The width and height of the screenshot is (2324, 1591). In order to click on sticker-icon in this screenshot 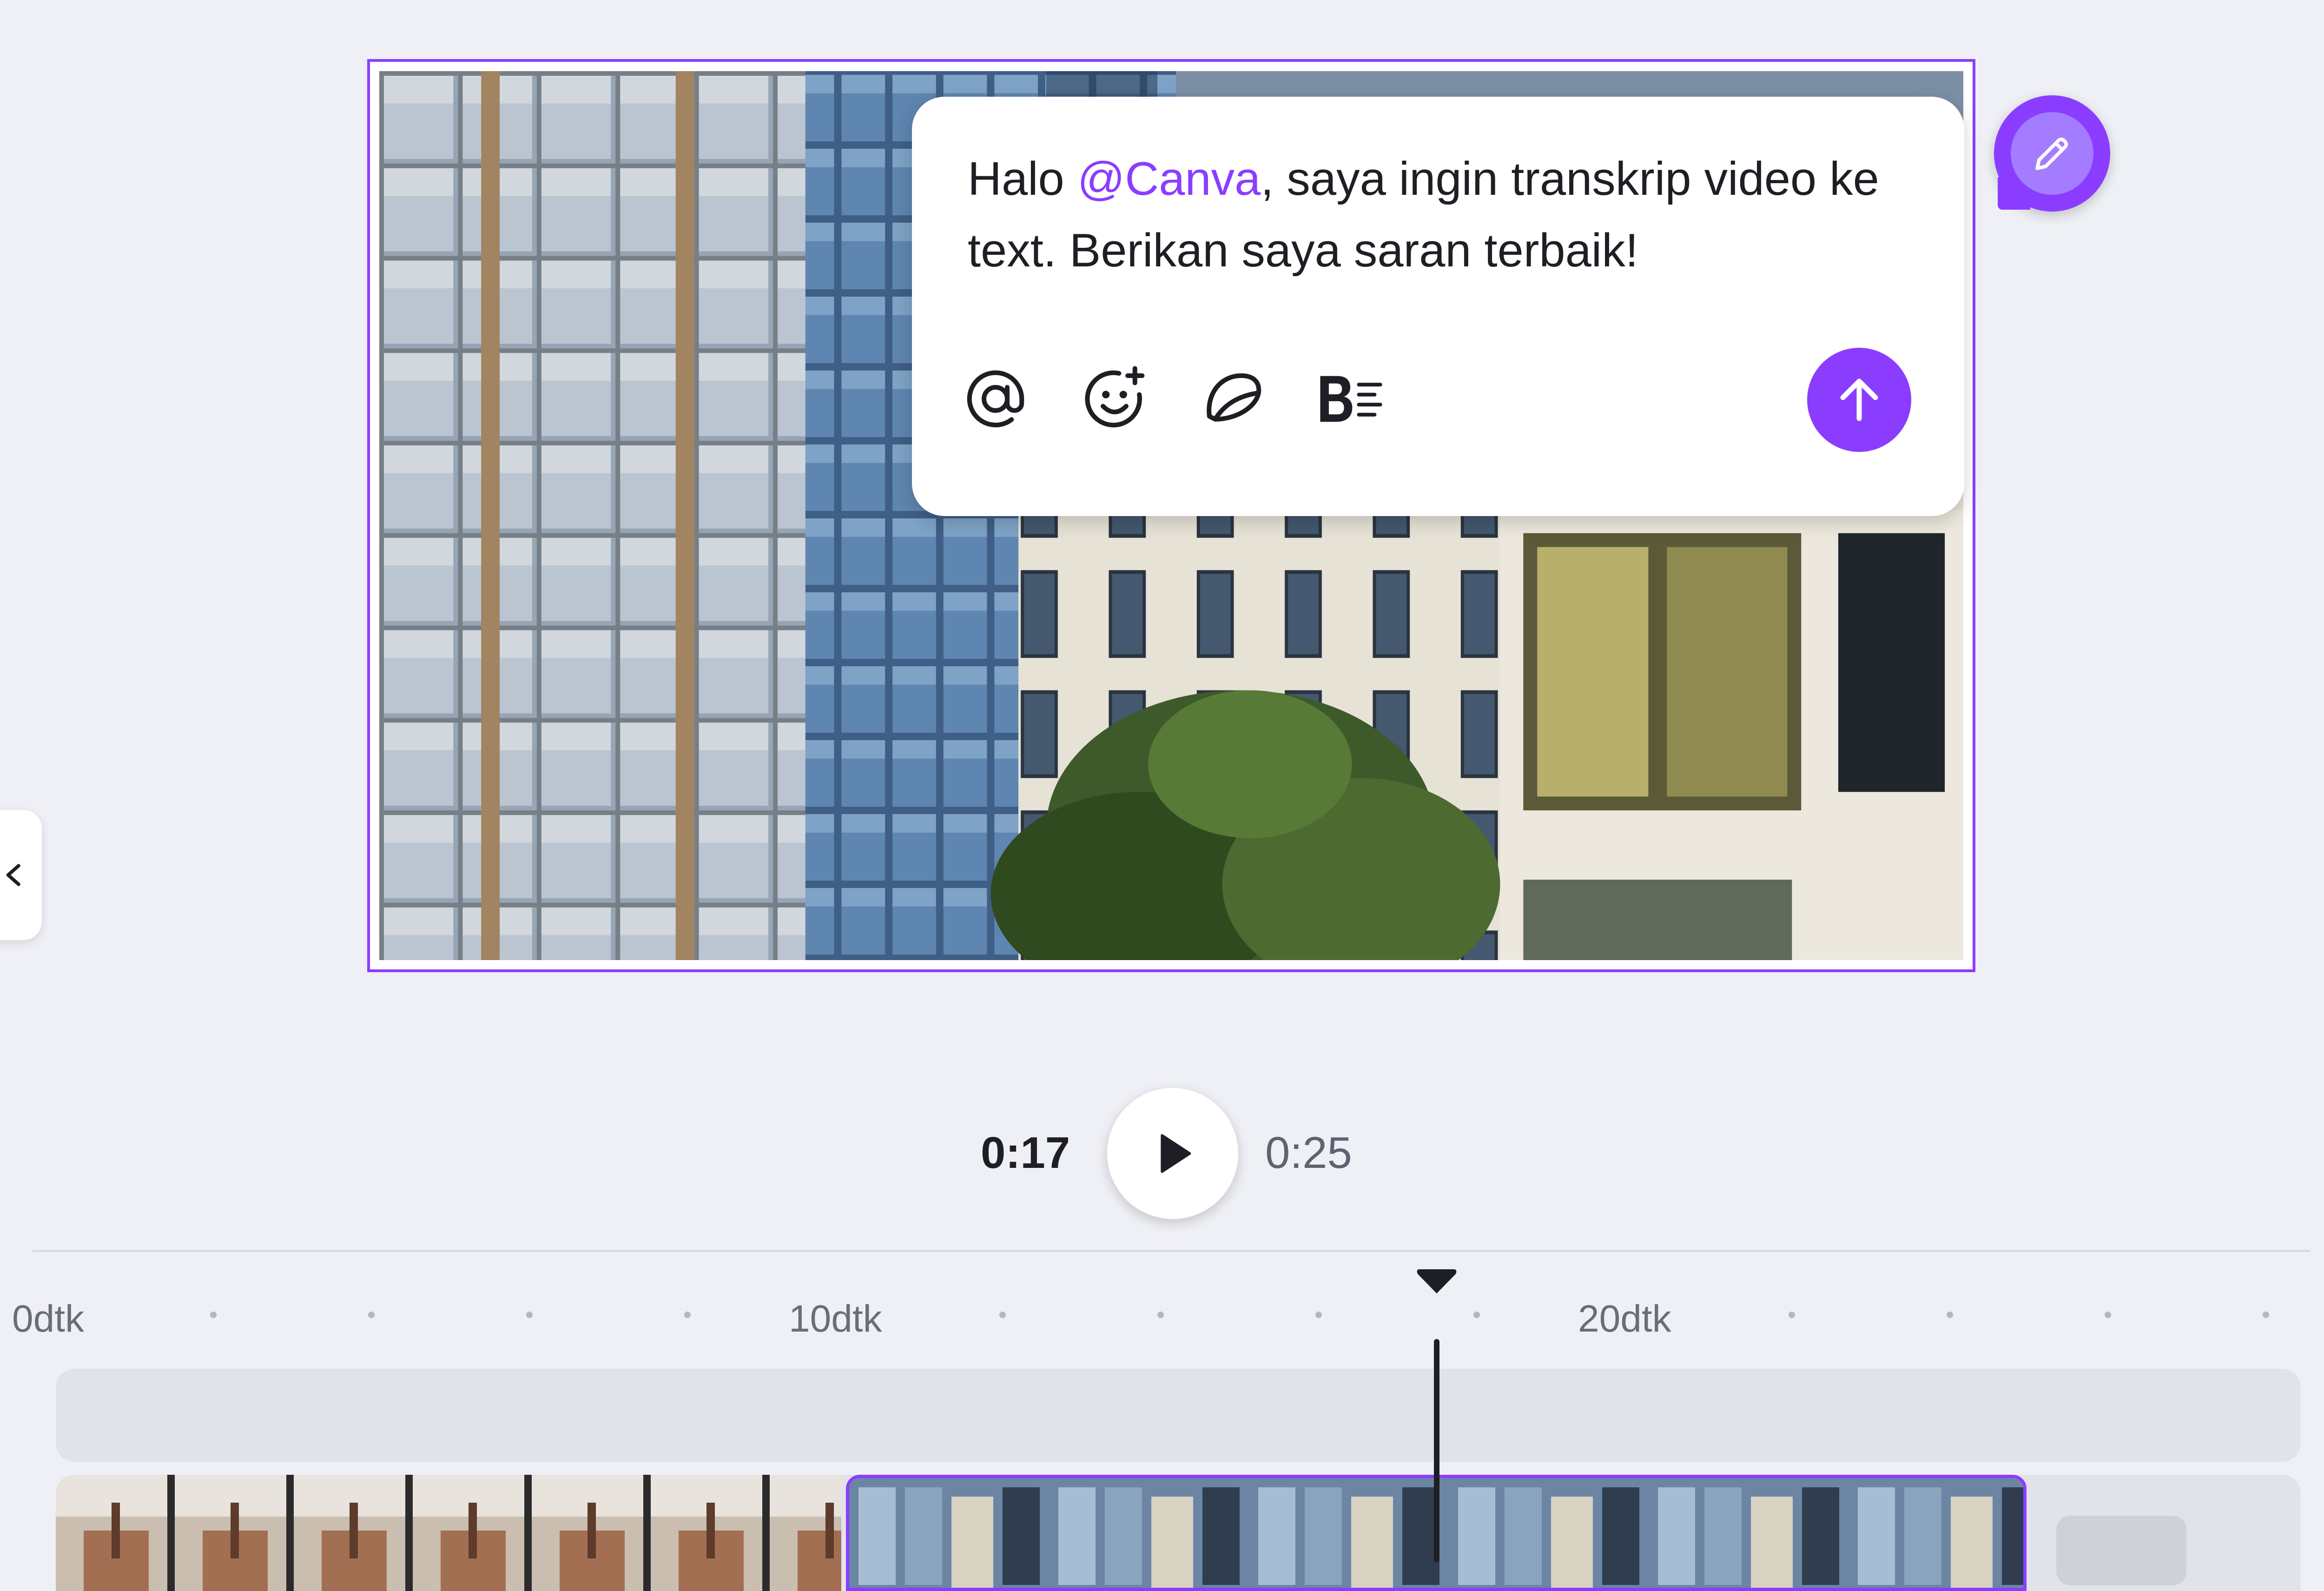, I will do `click(1234, 398)`.